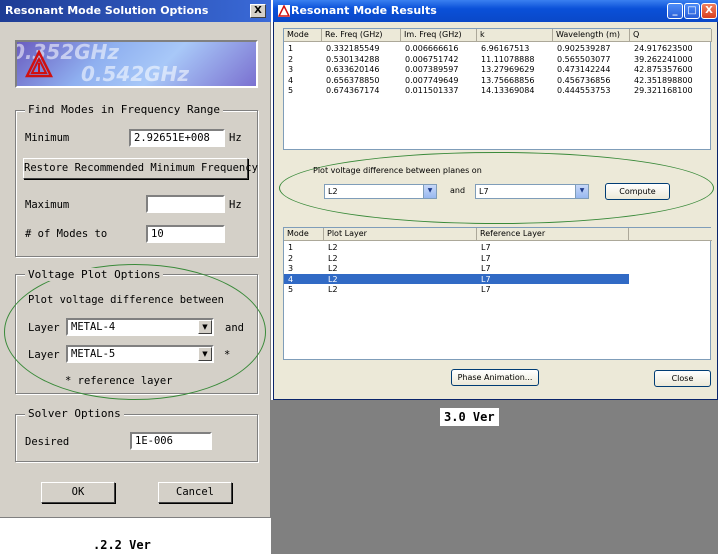 This screenshot has width=718, height=554. I want to click on close-button: X, so click(709, 11).